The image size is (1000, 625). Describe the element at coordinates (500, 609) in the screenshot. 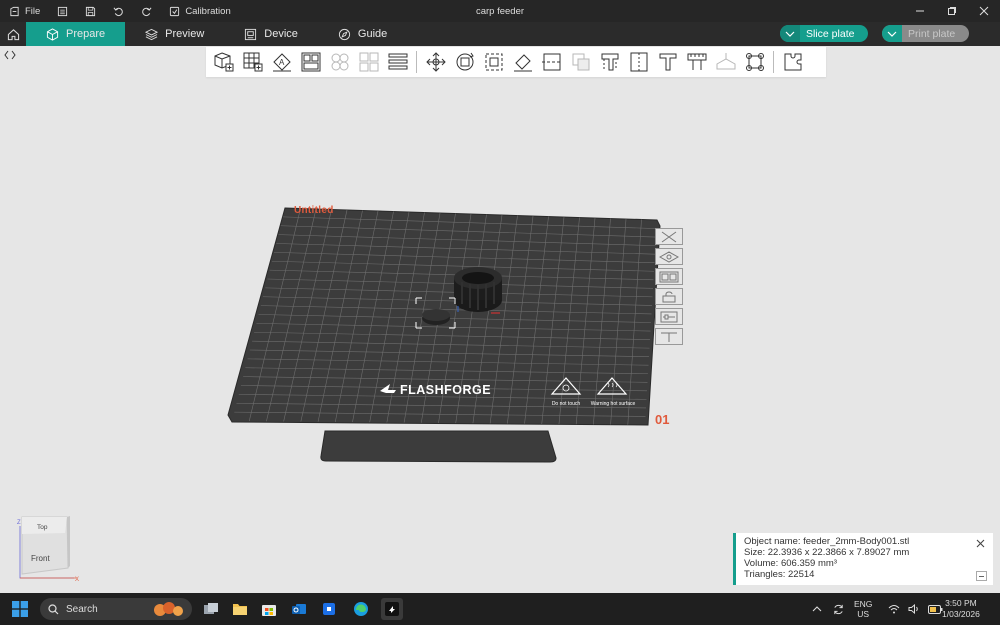

I see `os-taskbar: Search ENG US 3:50 PM 1/03/2026` at that location.